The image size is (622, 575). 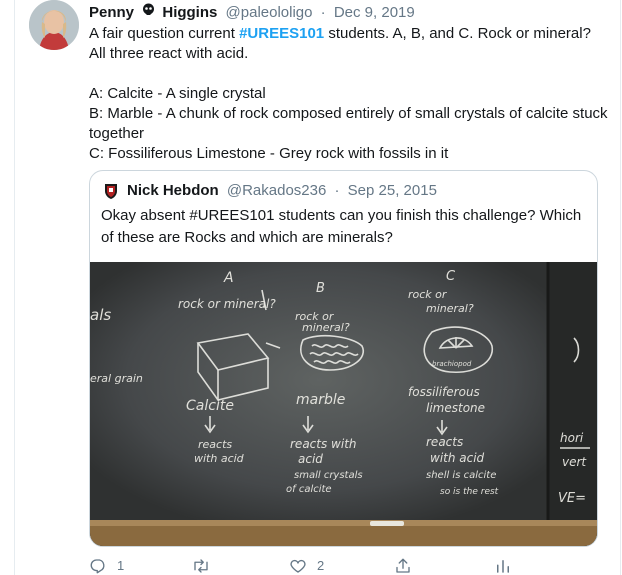 What do you see at coordinates (269, 12) in the screenshot?
I see `author-handle: @paleololigo` at bounding box center [269, 12].